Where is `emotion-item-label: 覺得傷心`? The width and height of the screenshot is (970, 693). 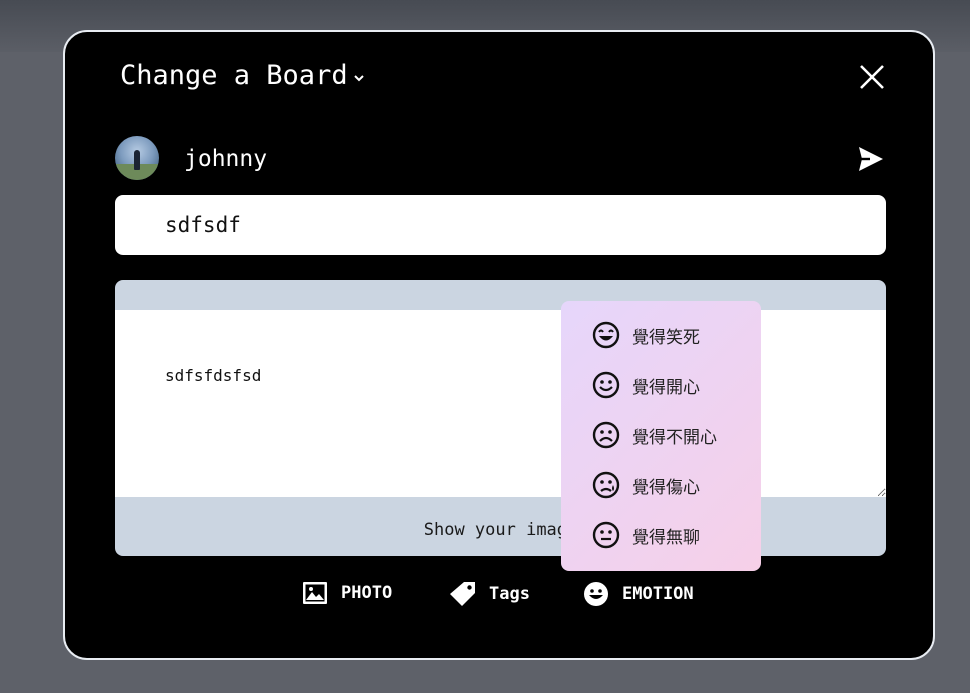 emotion-item-label: 覺得傷心 is located at coordinates (666, 487).